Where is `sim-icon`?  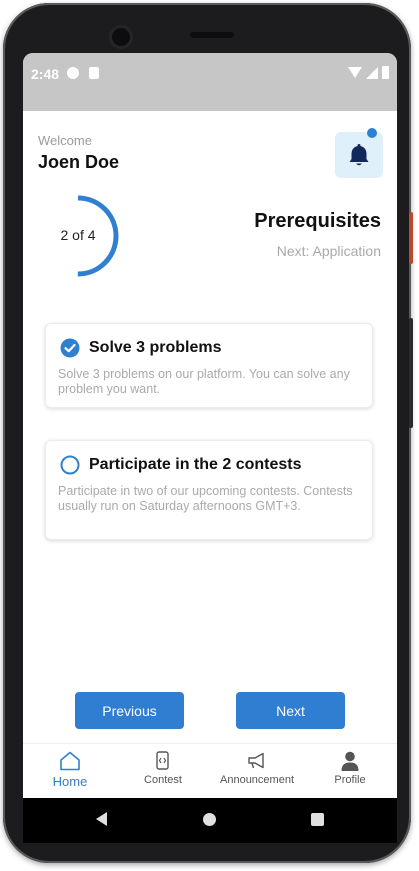 sim-icon is located at coordinates (94, 73).